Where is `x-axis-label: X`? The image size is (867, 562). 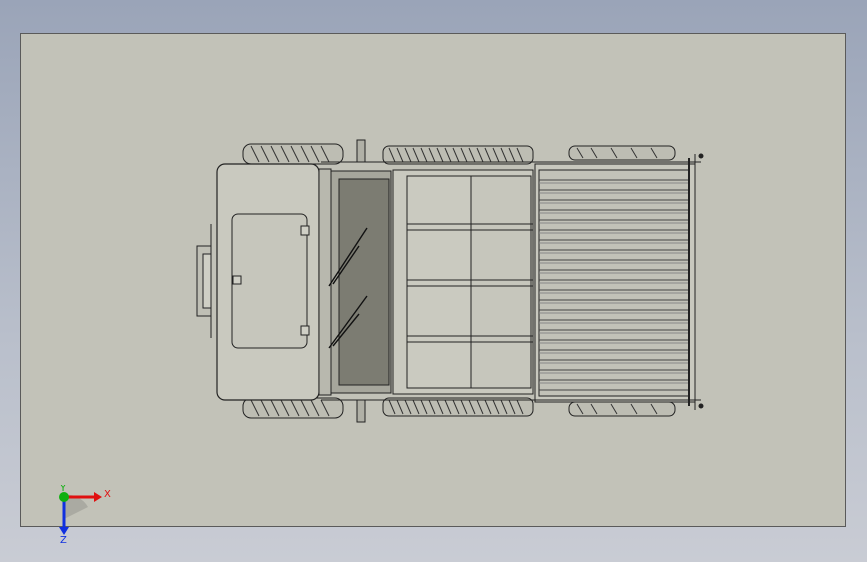
x-axis-label: X is located at coordinates (107, 494).